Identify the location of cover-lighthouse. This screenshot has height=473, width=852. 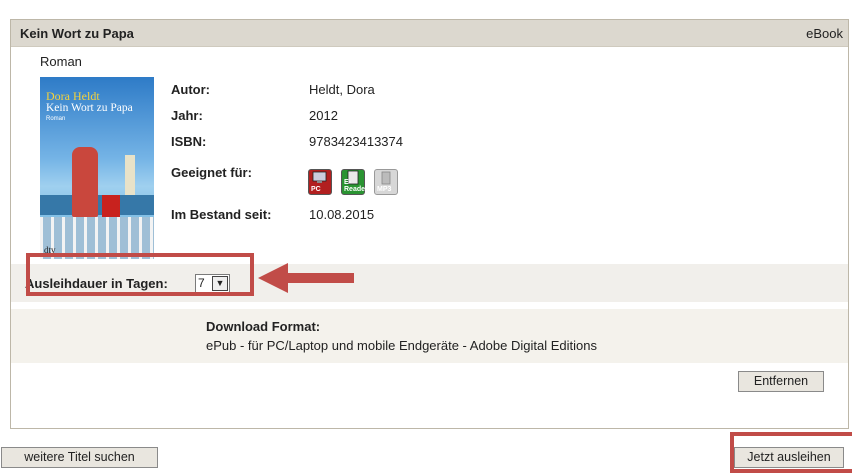
(130, 177).